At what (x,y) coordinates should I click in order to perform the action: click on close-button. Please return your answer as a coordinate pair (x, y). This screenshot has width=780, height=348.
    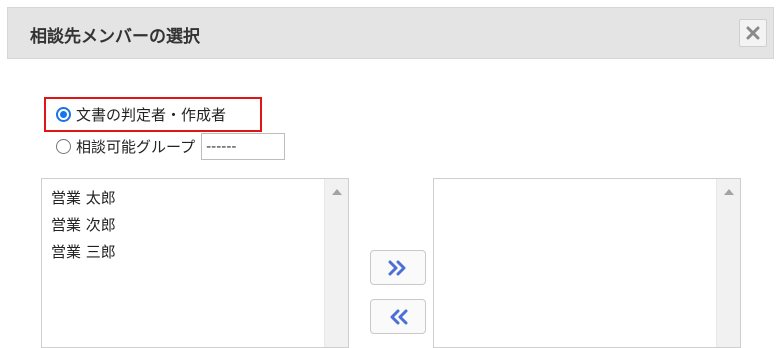
    Looking at the image, I should click on (753, 33).